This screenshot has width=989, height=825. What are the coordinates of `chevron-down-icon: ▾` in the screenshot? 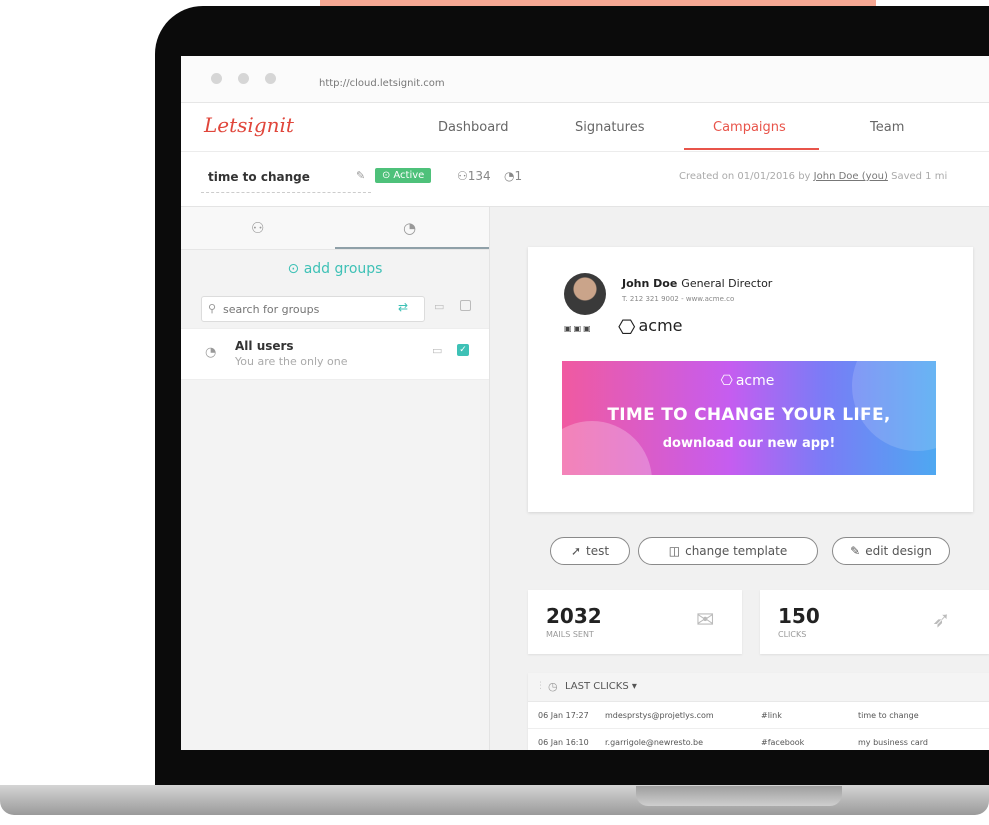 It's located at (634, 686).